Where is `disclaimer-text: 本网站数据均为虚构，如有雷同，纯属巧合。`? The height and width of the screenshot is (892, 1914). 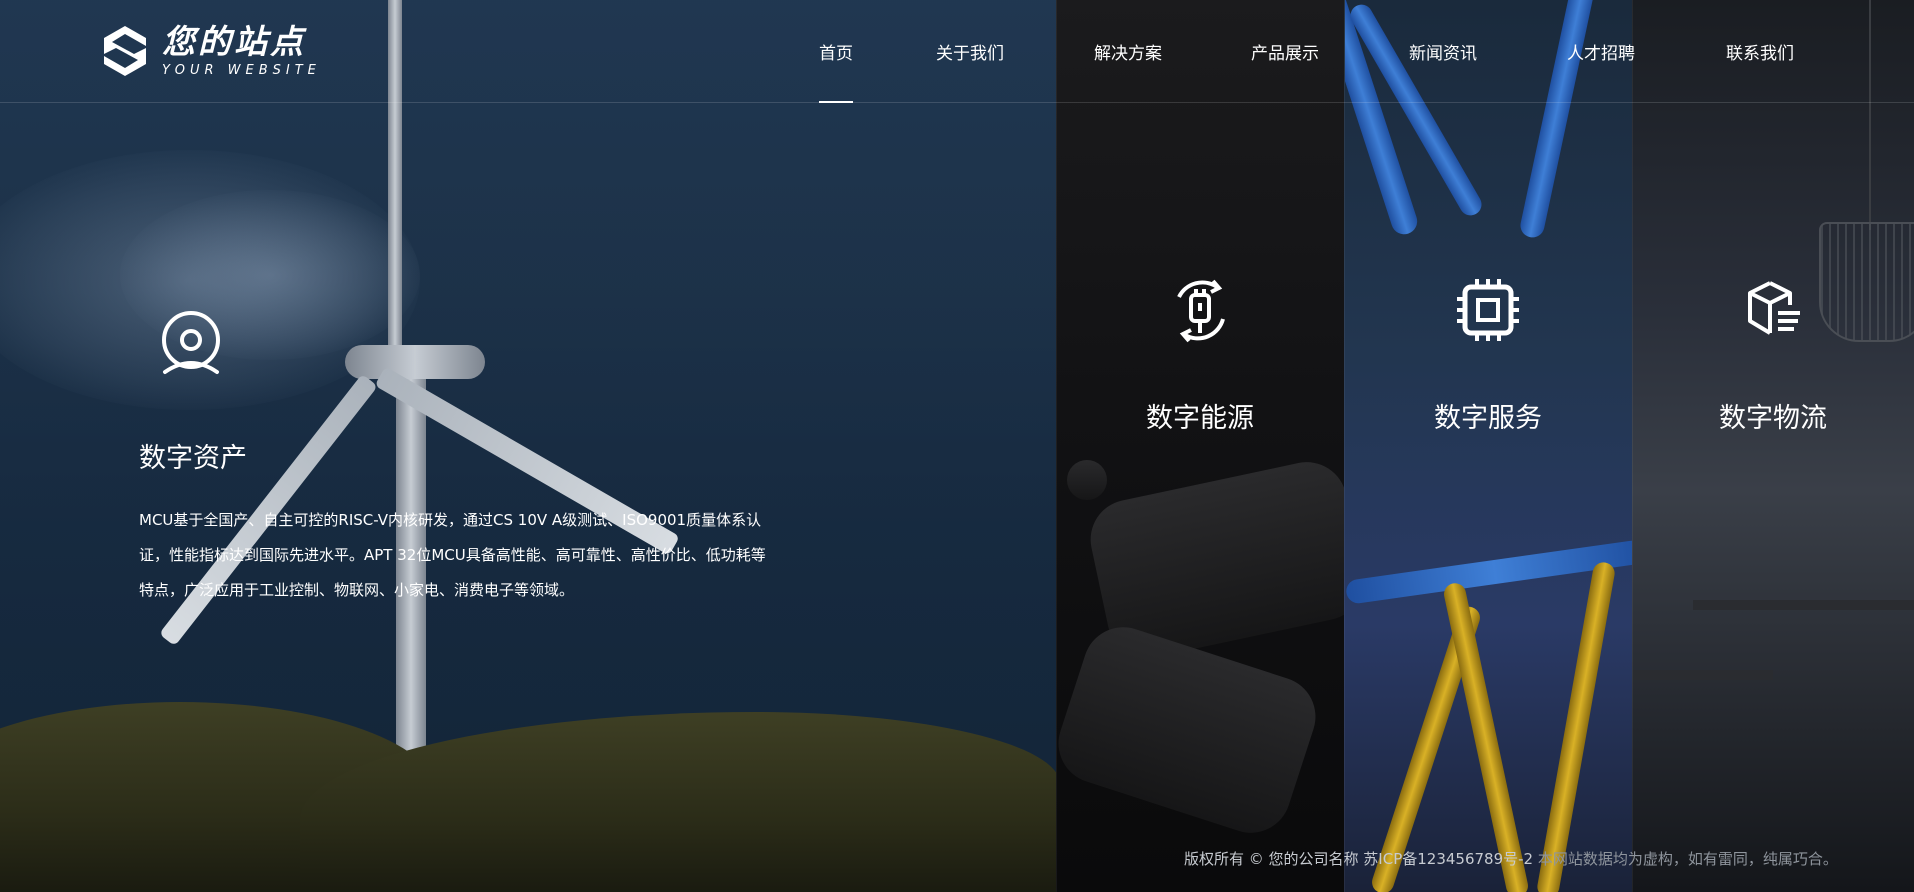 disclaimer-text: 本网站数据均为虚构，如有雷同，纯属巧合。 is located at coordinates (1685, 859).